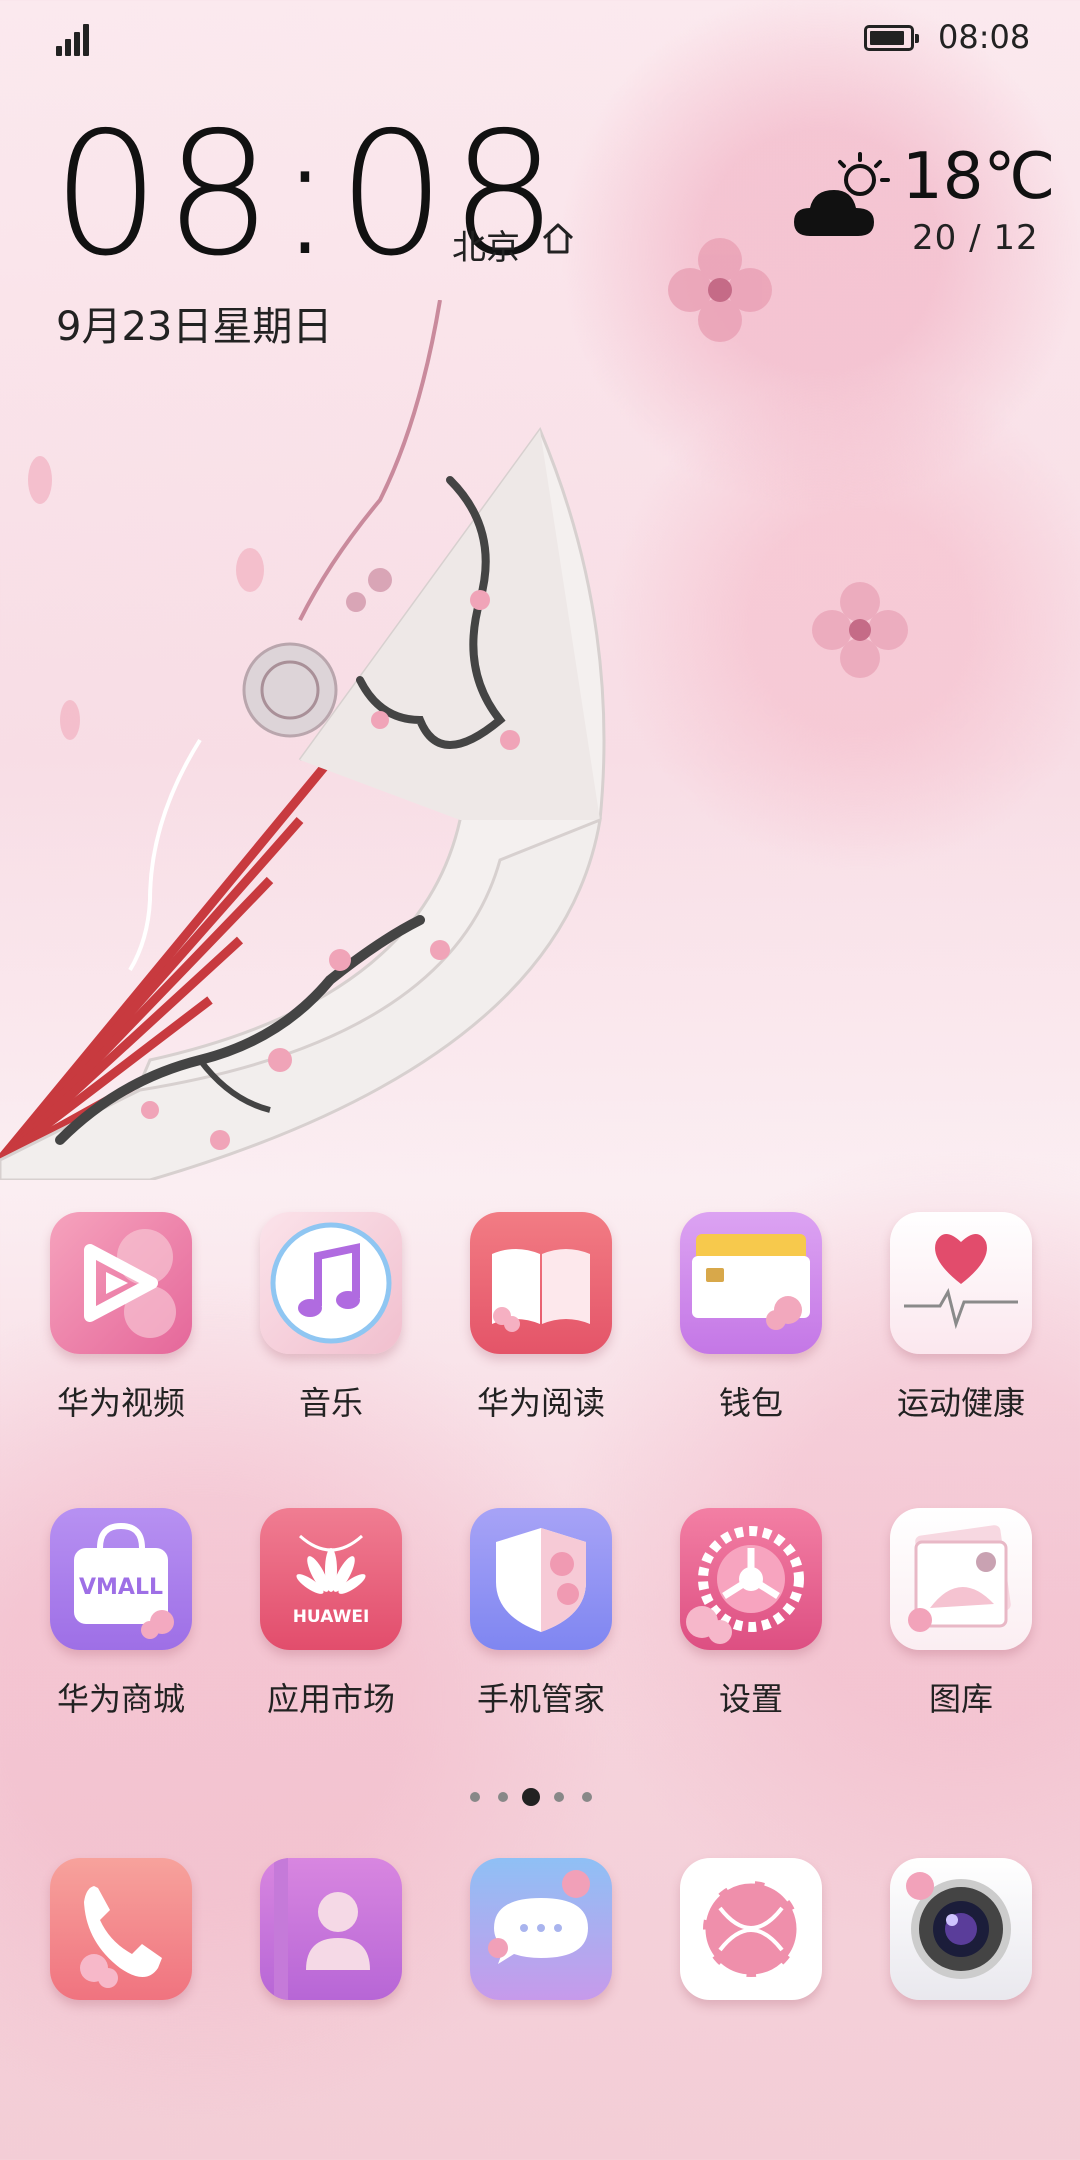 The image size is (1080, 2160). I want to click on gear-icon, so click(751, 1579).